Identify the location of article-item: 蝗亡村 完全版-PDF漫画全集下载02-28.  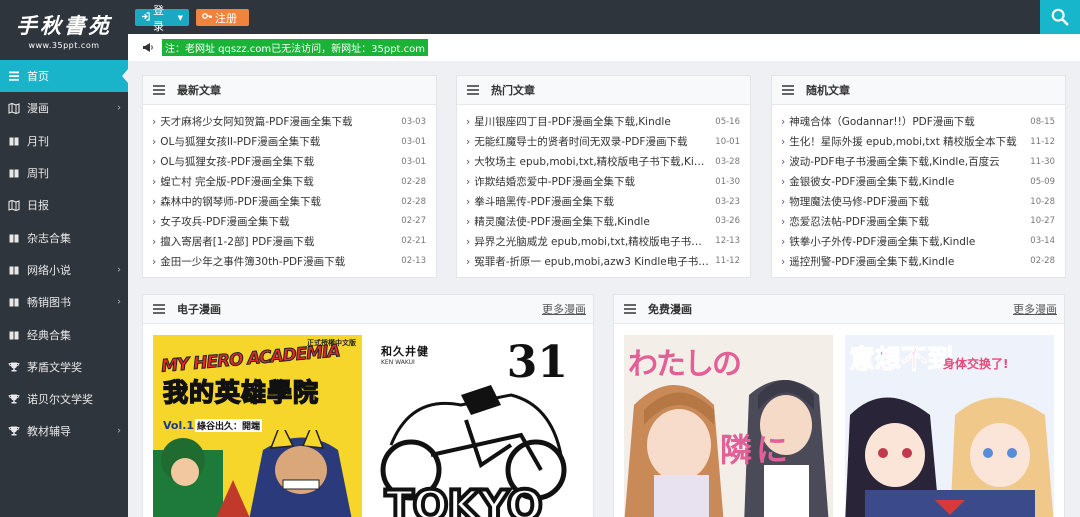
(289, 182).